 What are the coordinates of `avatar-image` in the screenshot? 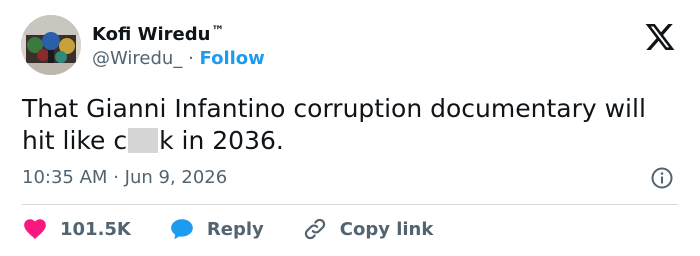 It's located at (51, 45).